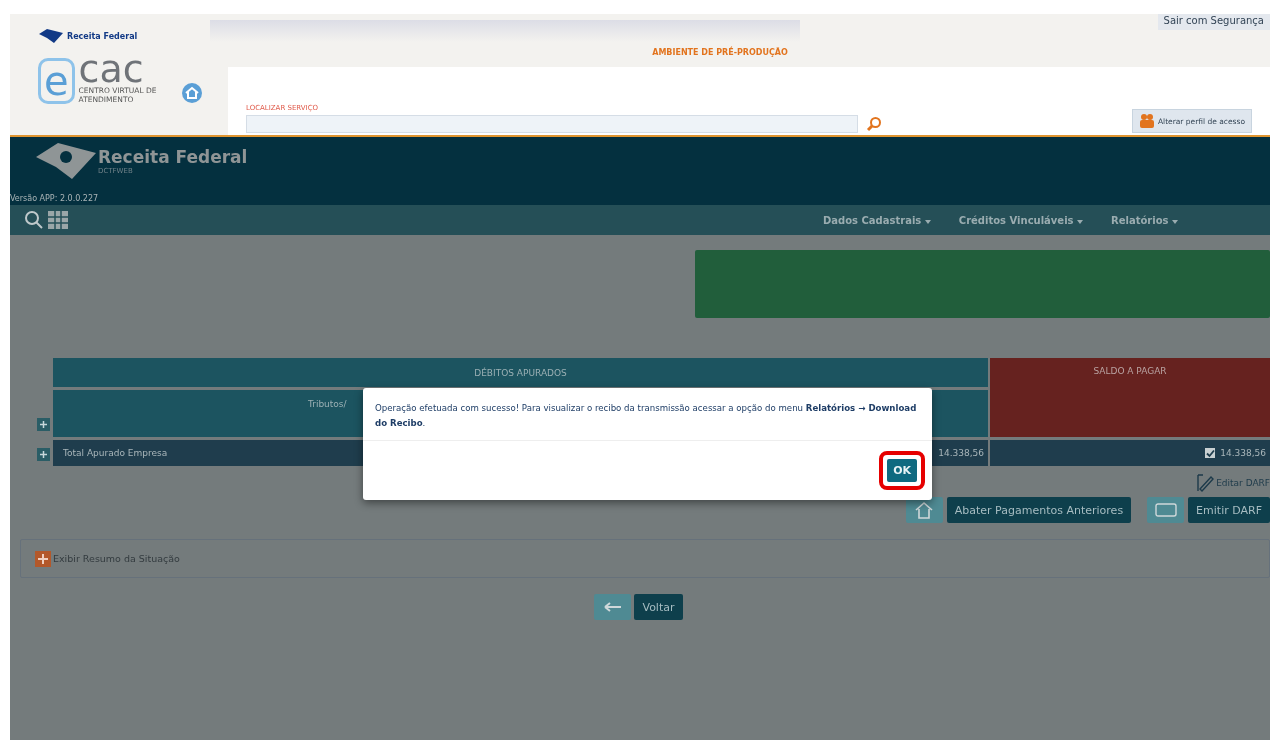  Describe the element at coordinates (1020, 220) in the screenshot. I see `nav-menu: Créditos Vinculáveis` at that location.